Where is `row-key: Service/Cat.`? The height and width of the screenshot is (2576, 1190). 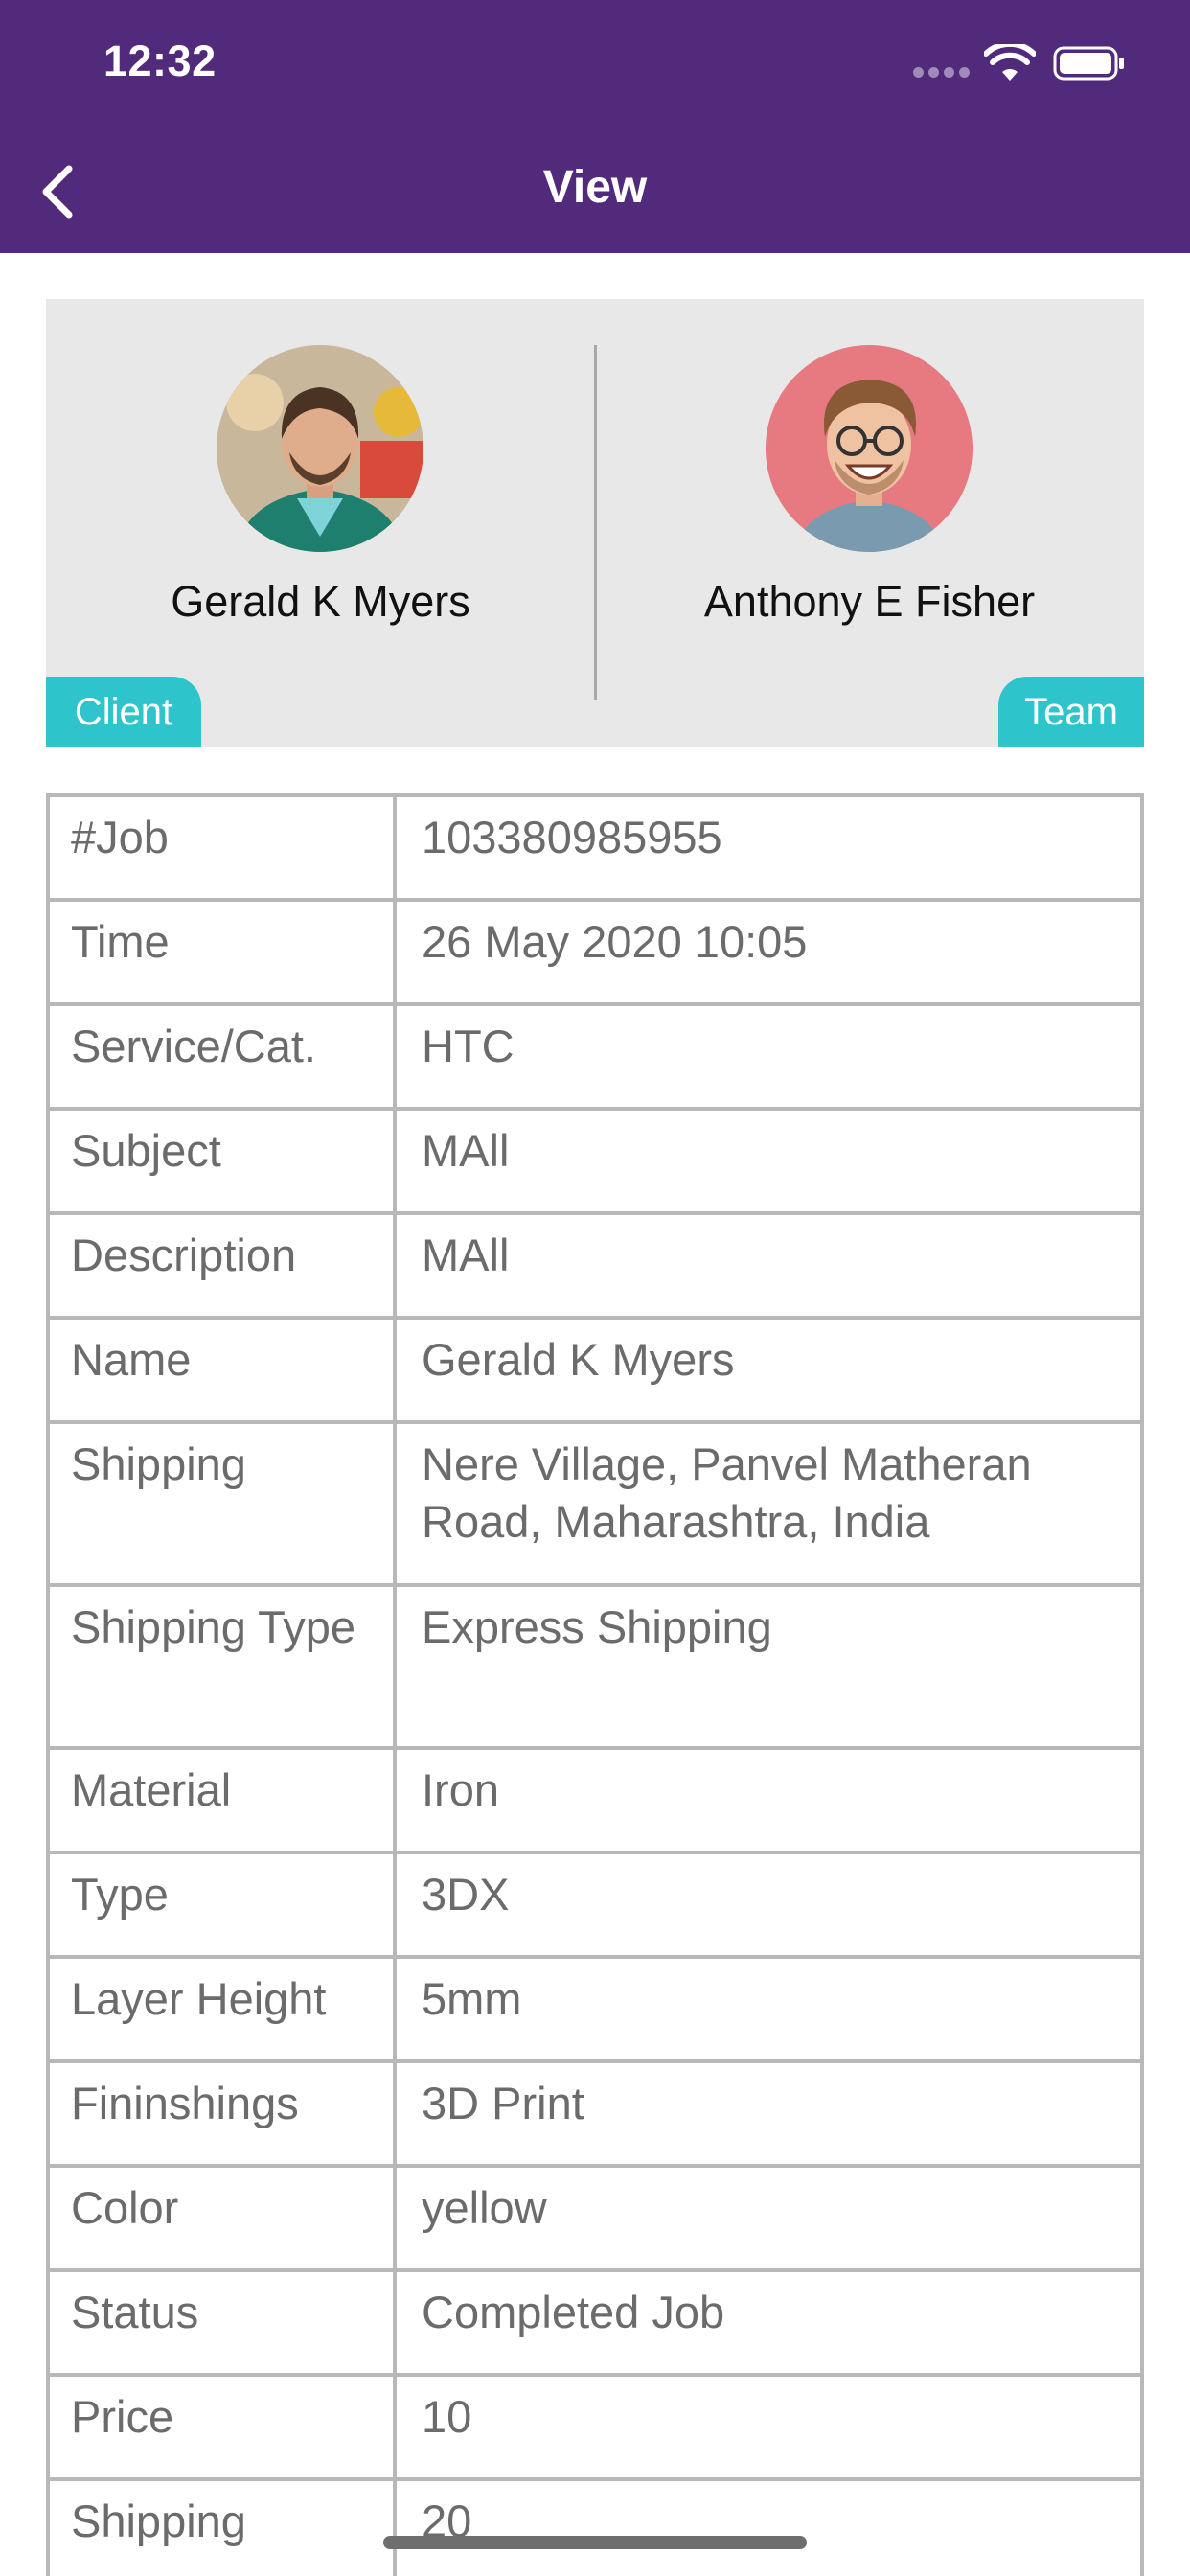 row-key: Service/Cat. is located at coordinates (222, 1056).